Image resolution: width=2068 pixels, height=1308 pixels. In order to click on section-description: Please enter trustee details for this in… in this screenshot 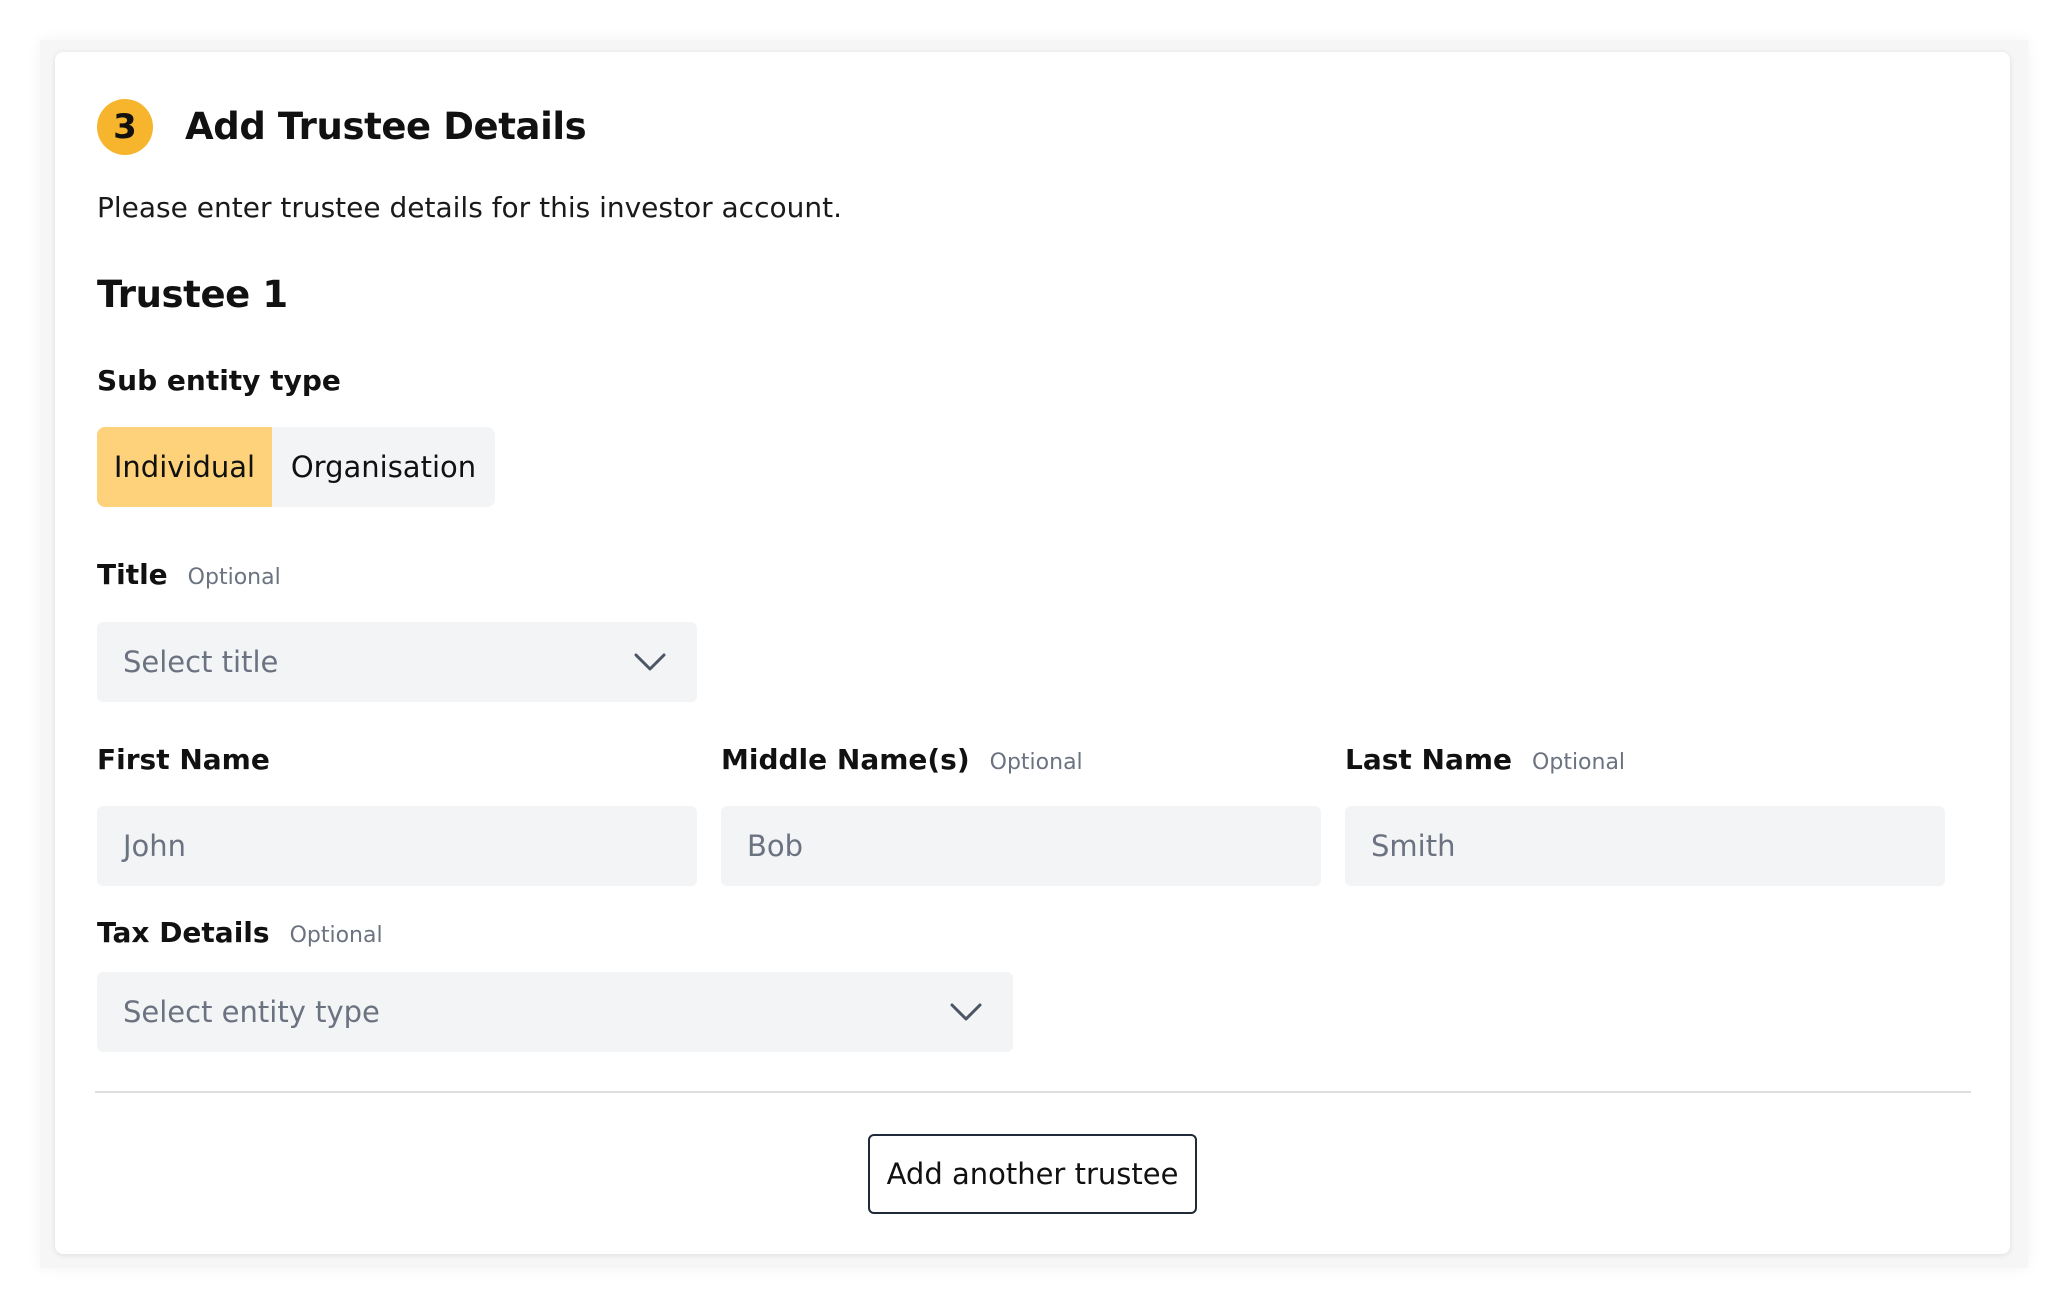, I will do `click(469, 207)`.